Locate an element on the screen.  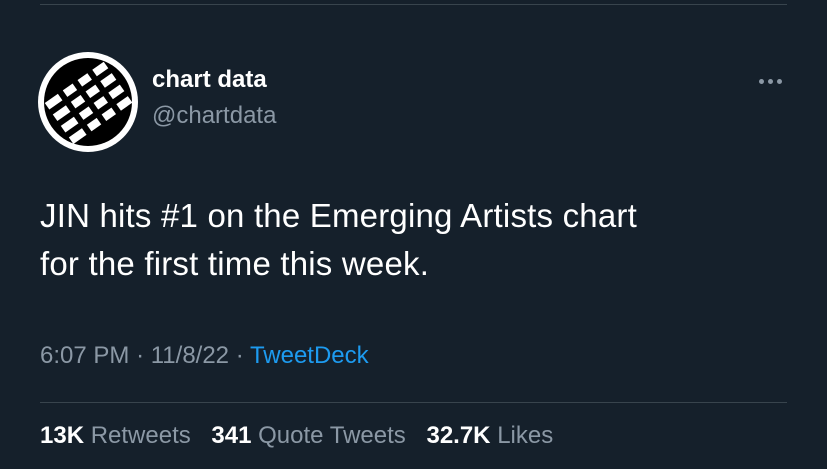
tweet-text-line: for the first time this week. is located at coordinates (235, 263).